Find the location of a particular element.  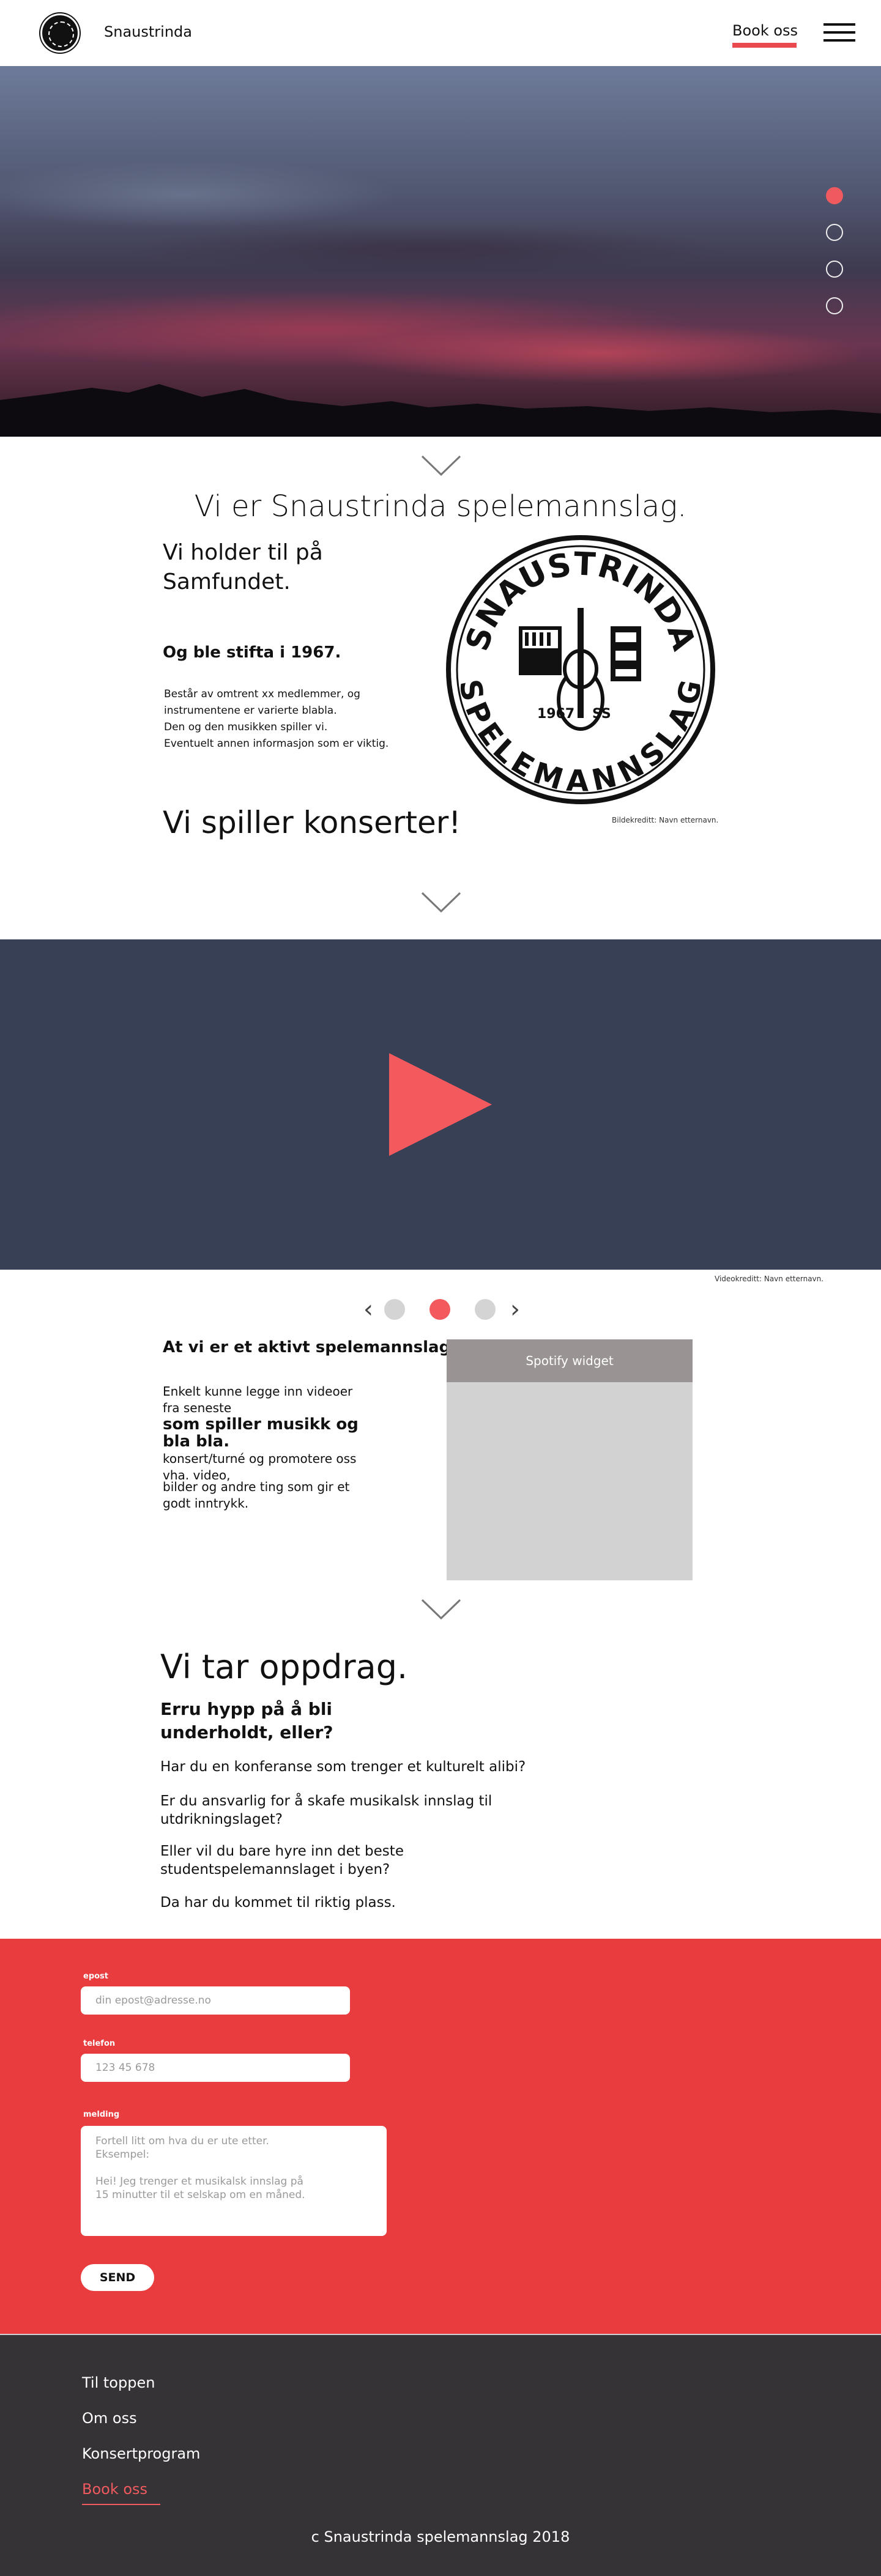

brand-name: Snaustrinda is located at coordinates (148, 31).